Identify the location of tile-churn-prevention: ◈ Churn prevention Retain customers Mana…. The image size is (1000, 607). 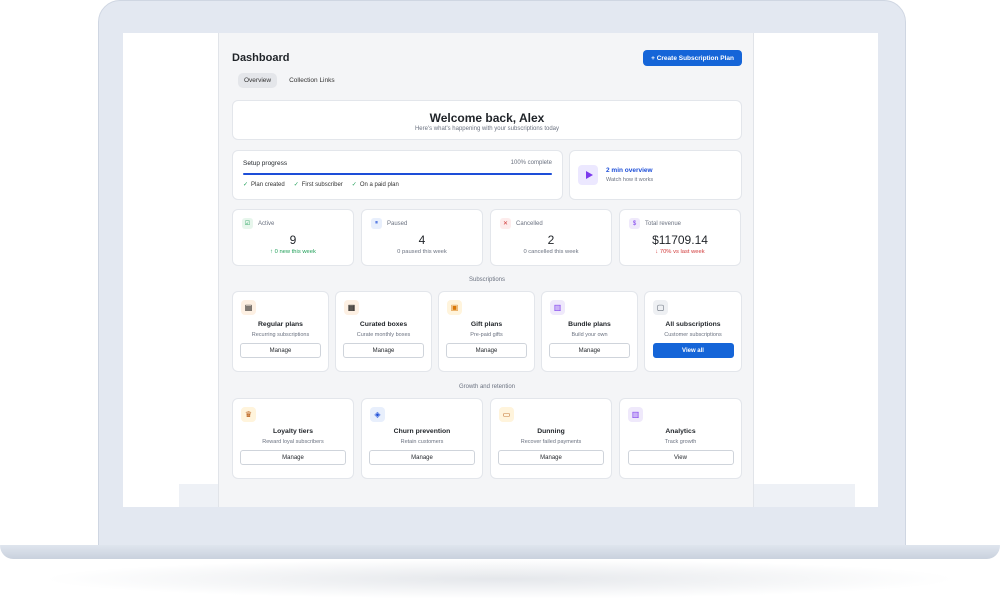
(422, 438).